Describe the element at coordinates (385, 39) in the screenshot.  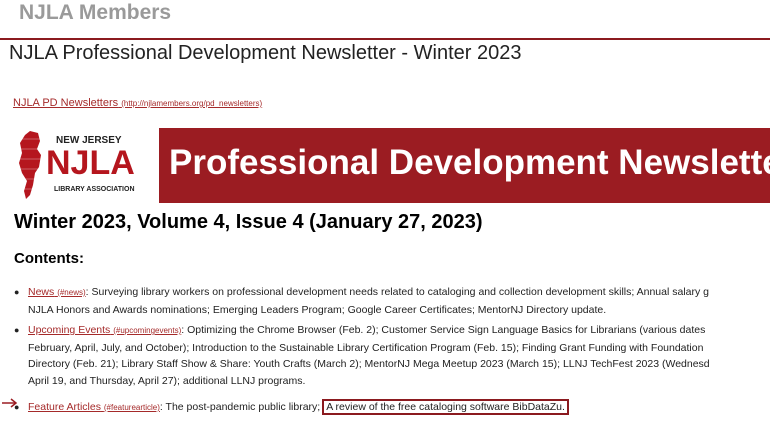
I see `title-divider` at that location.